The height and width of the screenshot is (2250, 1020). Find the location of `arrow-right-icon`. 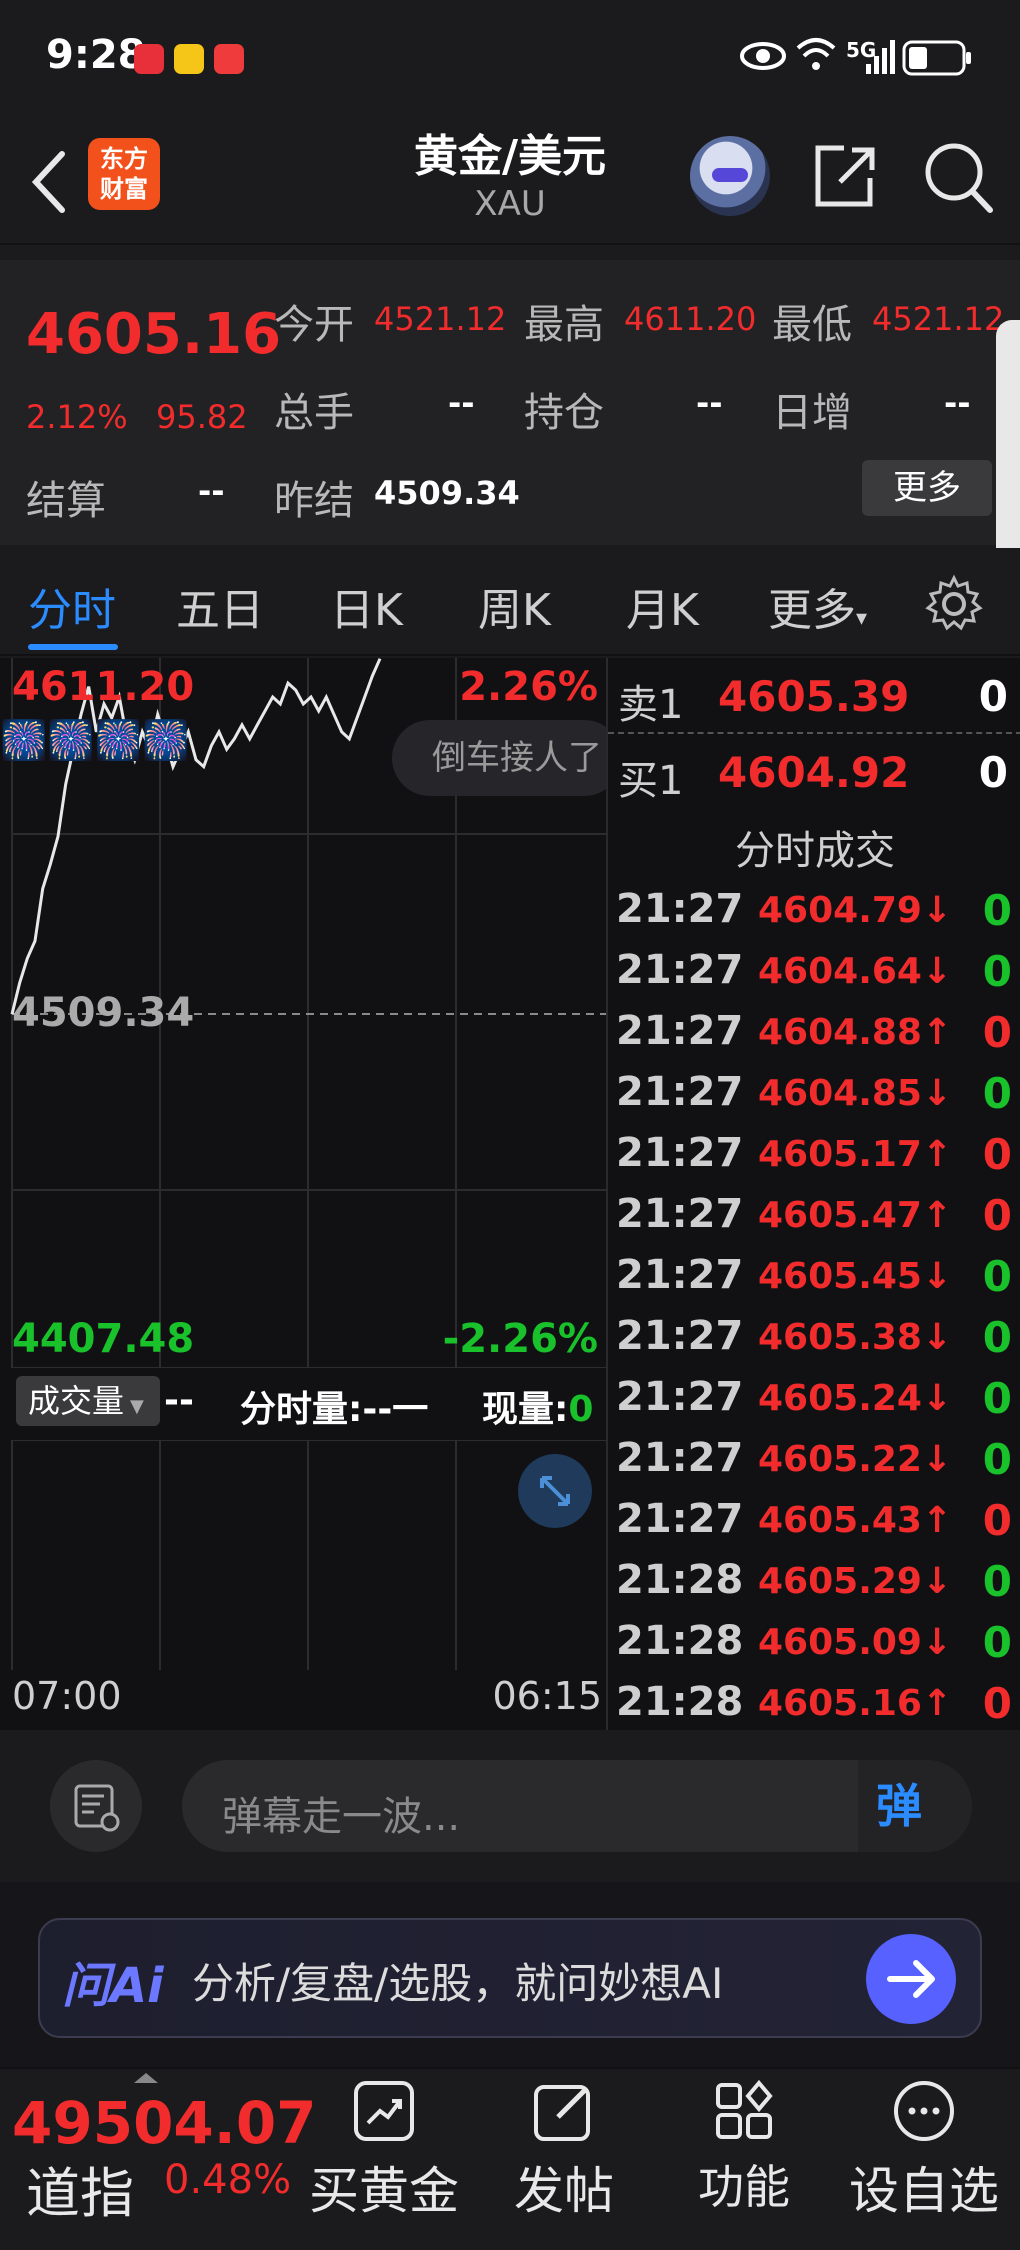

arrow-right-icon is located at coordinates (911, 1979).